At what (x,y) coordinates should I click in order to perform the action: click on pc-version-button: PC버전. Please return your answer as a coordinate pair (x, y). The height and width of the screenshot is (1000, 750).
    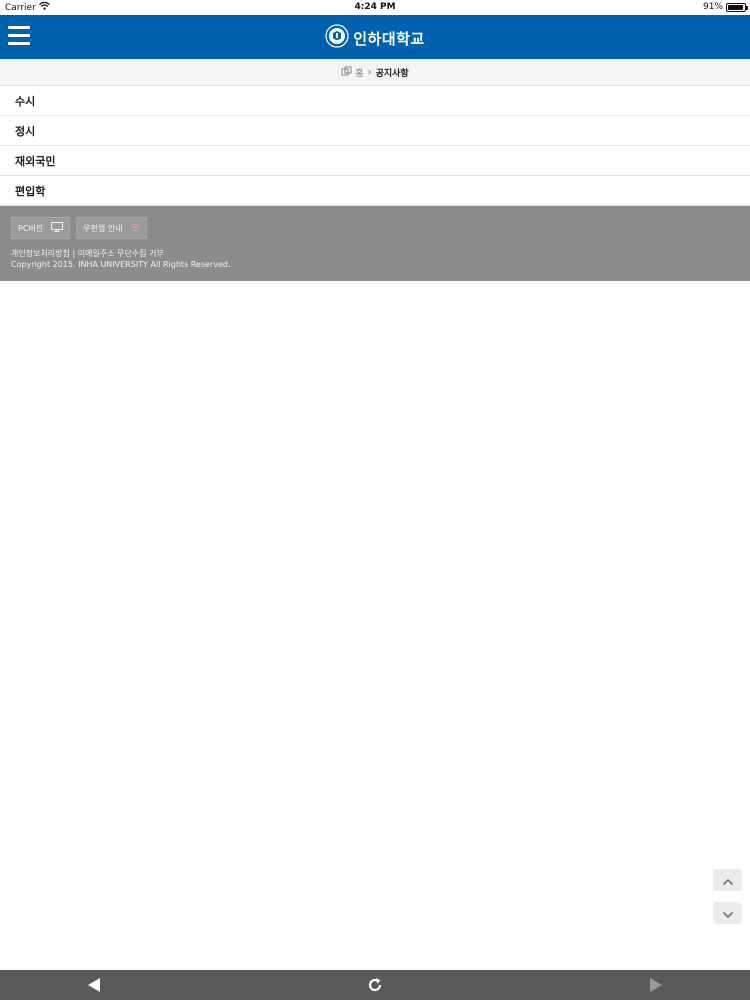
    Looking at the image, I should click on (41, 228).